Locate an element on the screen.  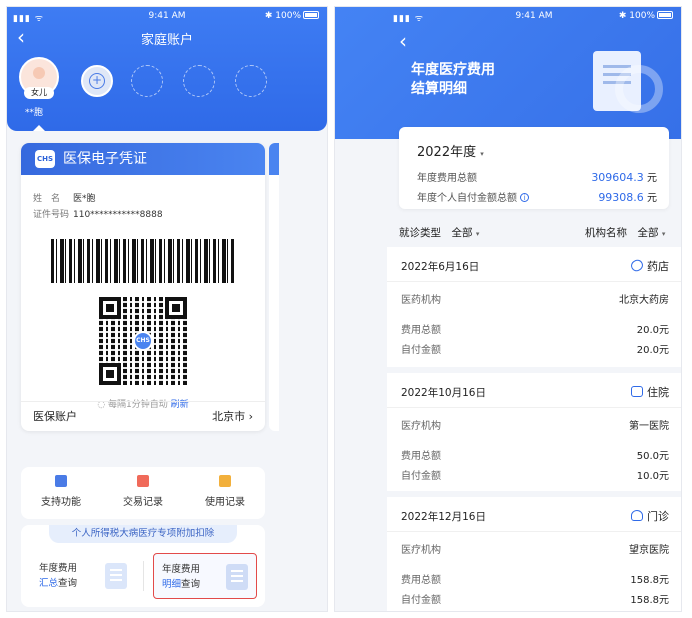
item-highlight: 明细 is located at coordinates (172, 584).